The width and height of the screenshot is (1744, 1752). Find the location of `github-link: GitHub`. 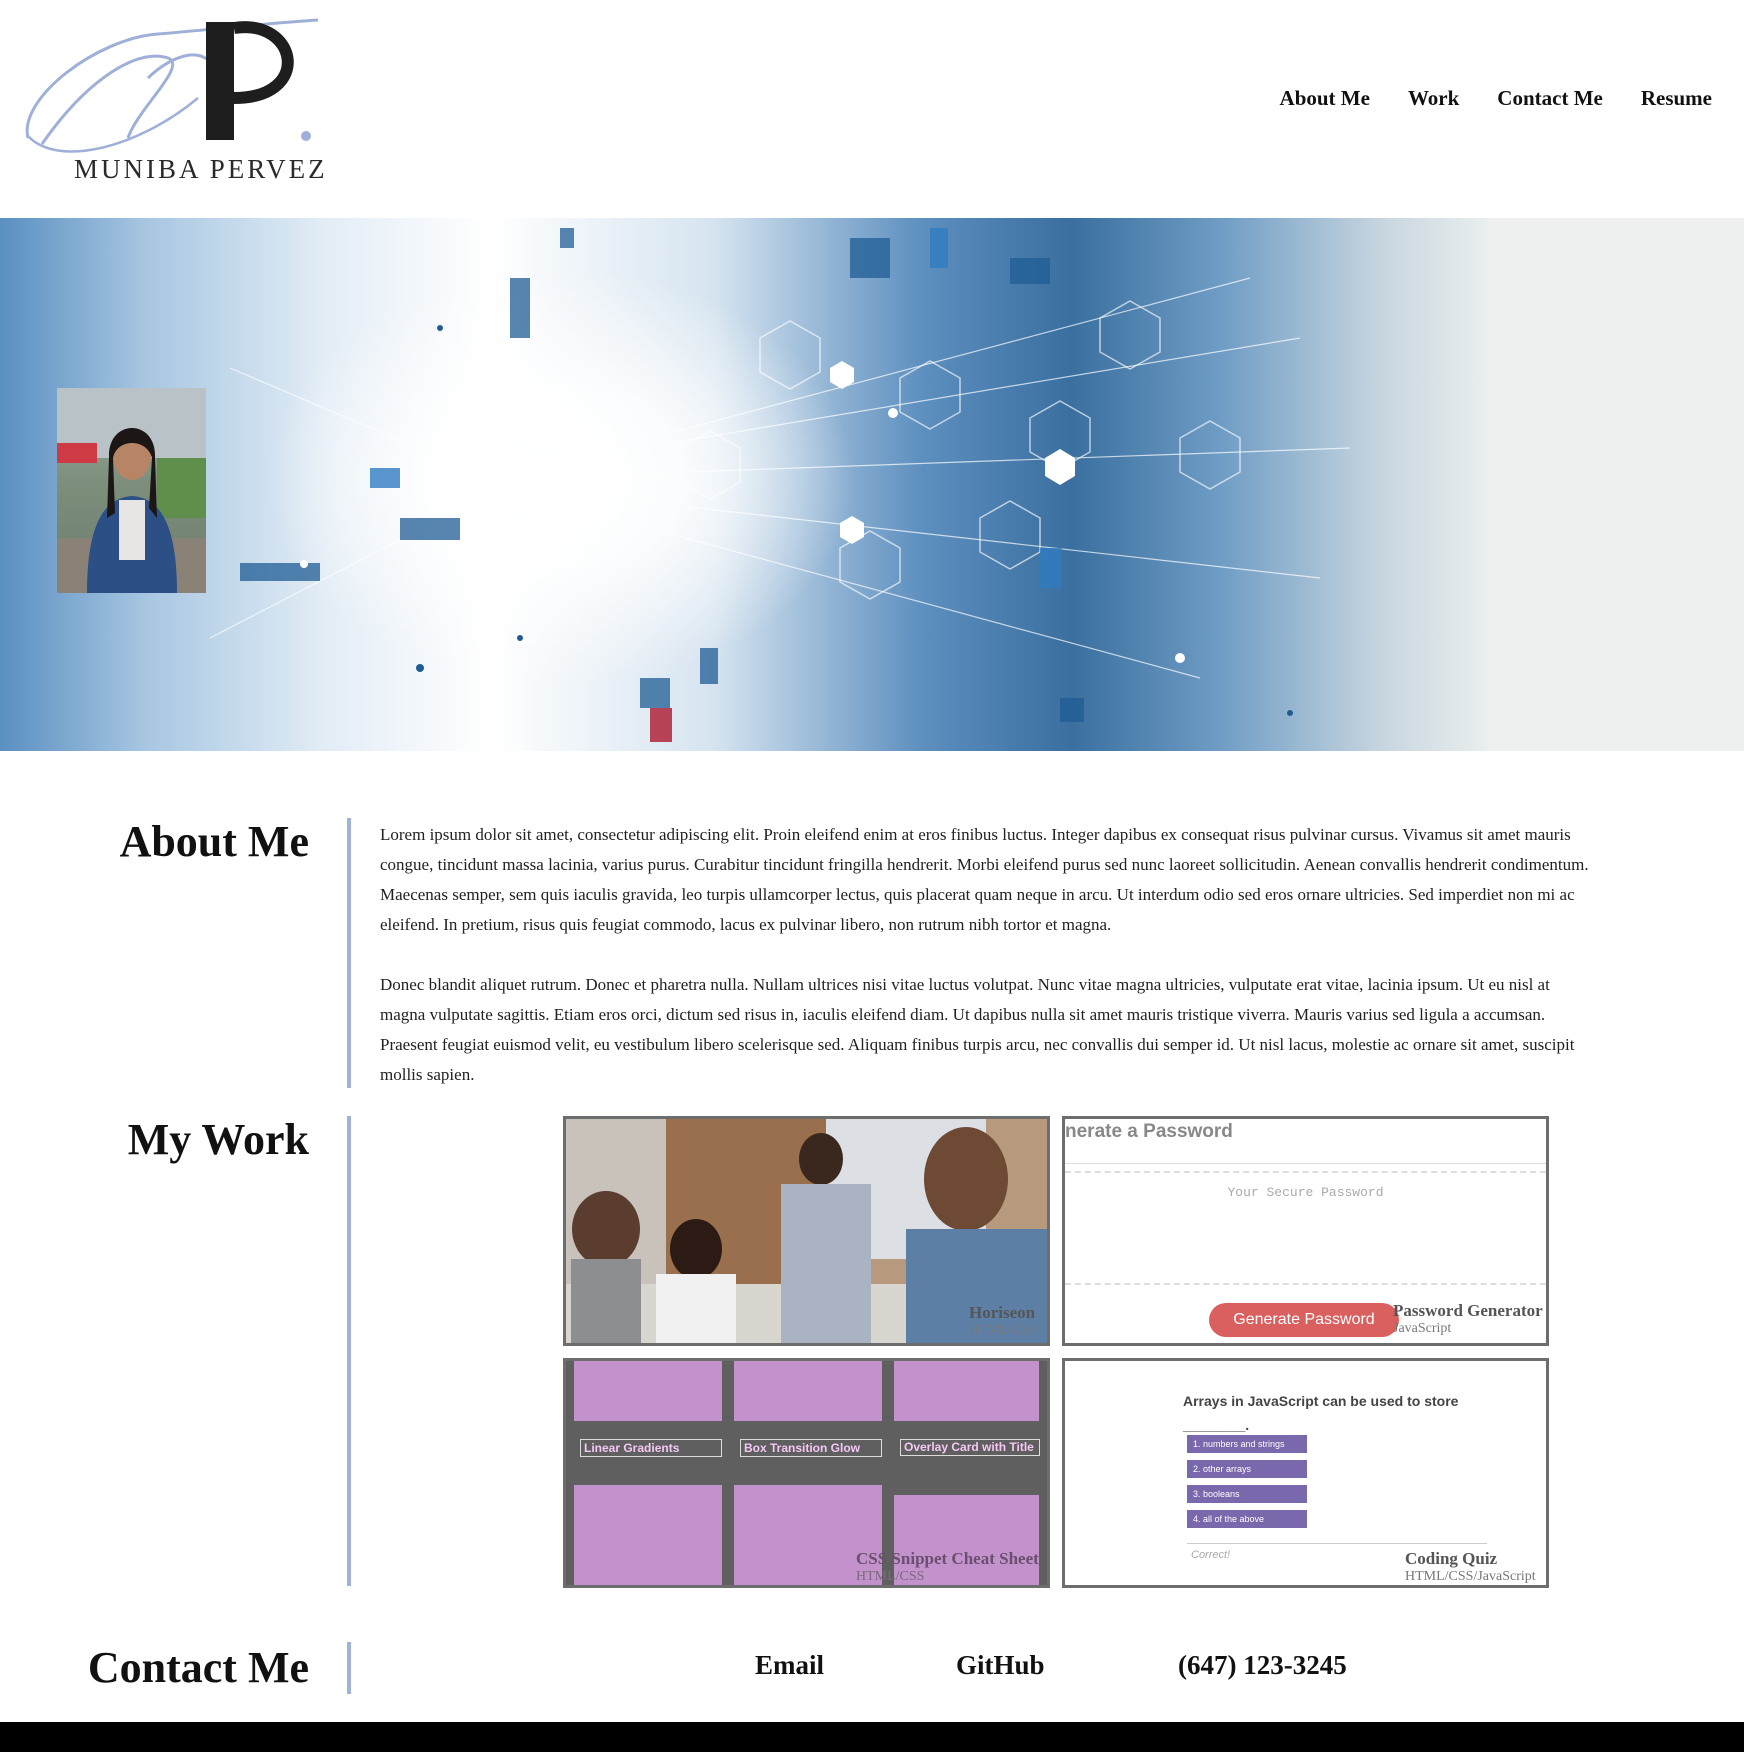

github-link: GitHub is located at coordinates (1000, 1665).